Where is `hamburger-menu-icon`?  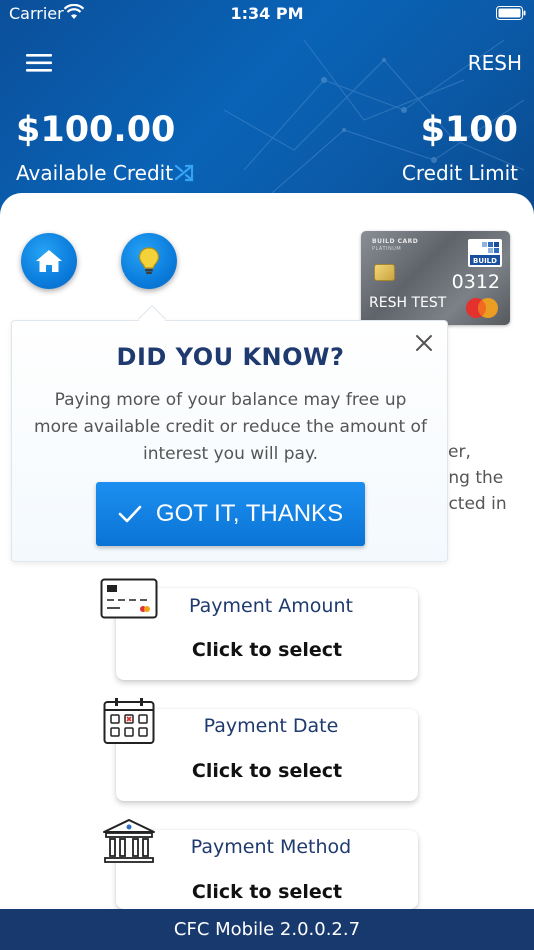 hamburger-menu-icon is located at coordinates (39, 63).